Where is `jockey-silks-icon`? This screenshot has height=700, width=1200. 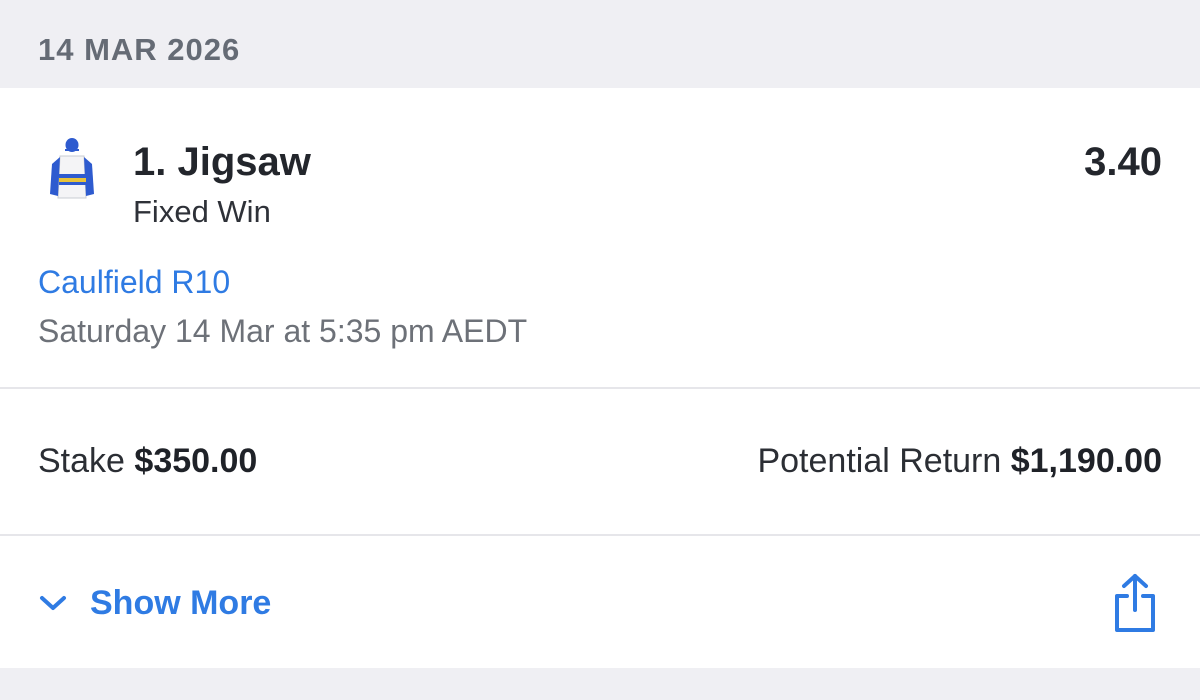
jockey-silks-icon is located at coordinates (72, 168).